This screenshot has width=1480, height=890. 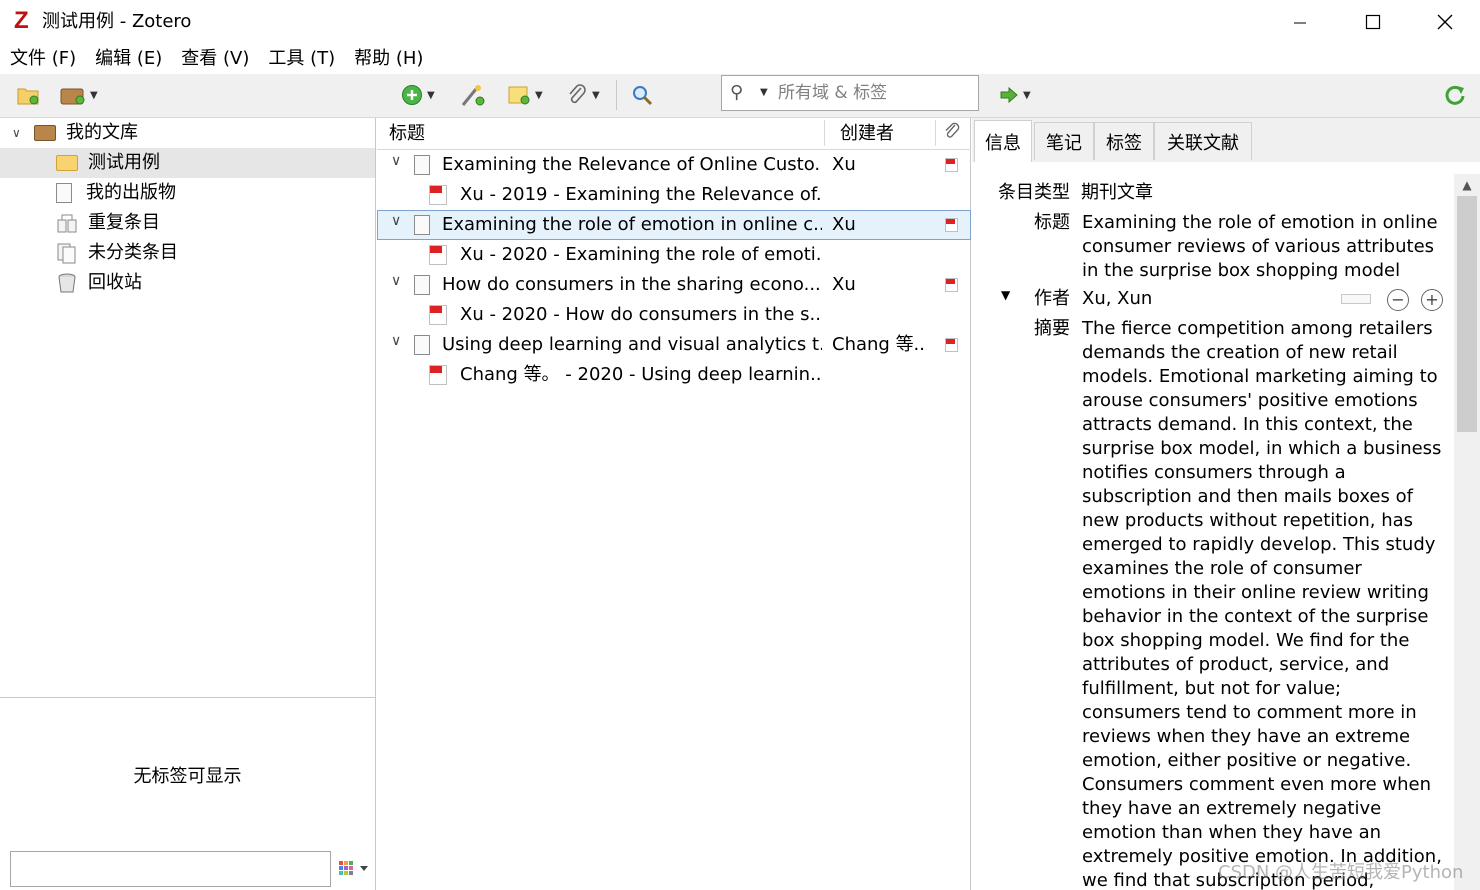 What do you see at coordinates (215, 59) in the screenshot?
I see `menu-view: 查看 (V)` at bounding box center [215, 59].